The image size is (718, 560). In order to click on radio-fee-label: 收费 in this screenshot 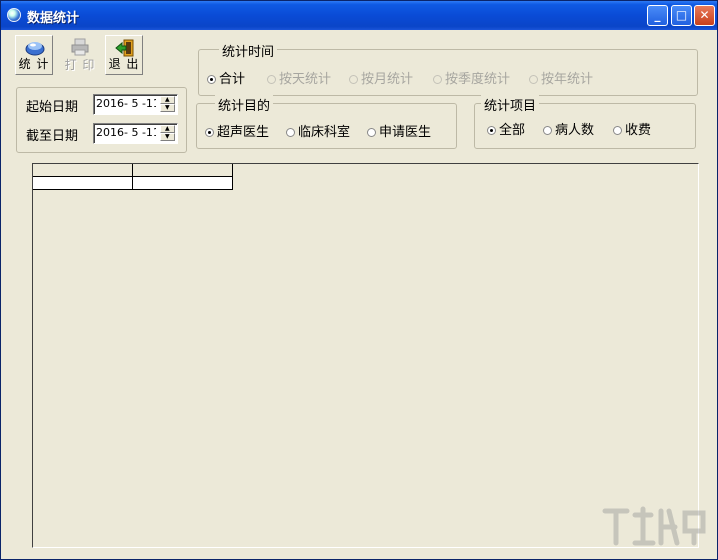, I will do `click(638, 130)`.